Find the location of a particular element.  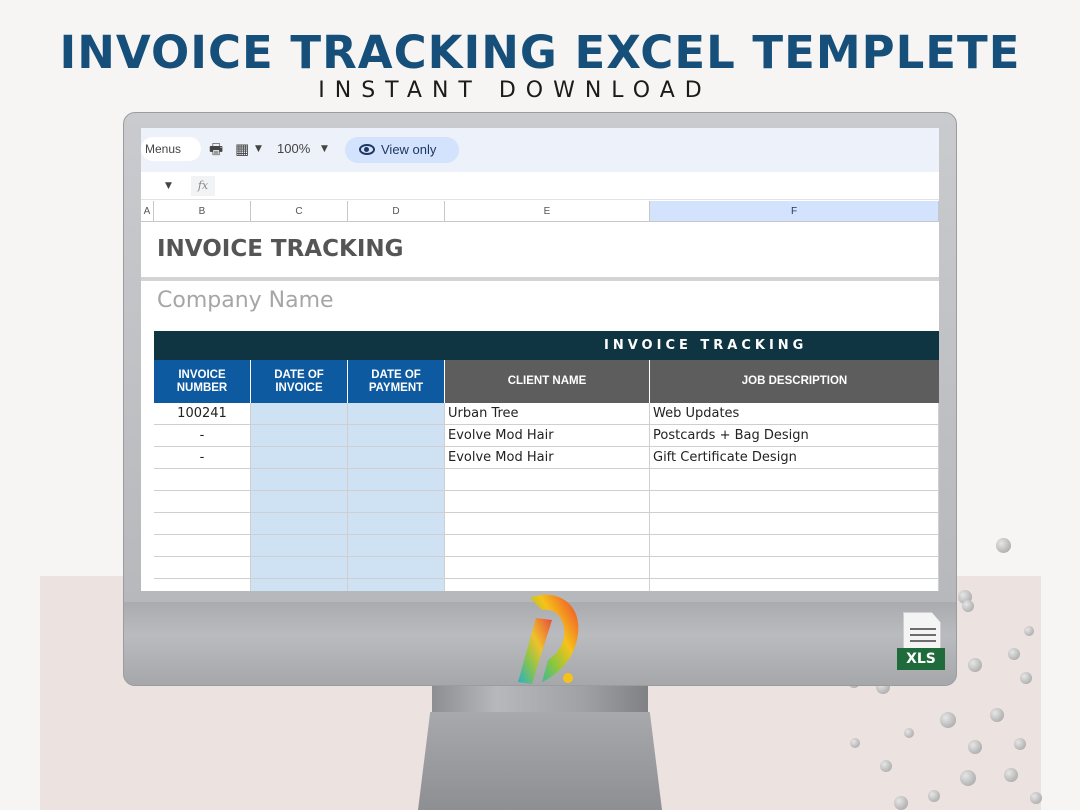

column-header-c: C is located at coordinates (299, 211).